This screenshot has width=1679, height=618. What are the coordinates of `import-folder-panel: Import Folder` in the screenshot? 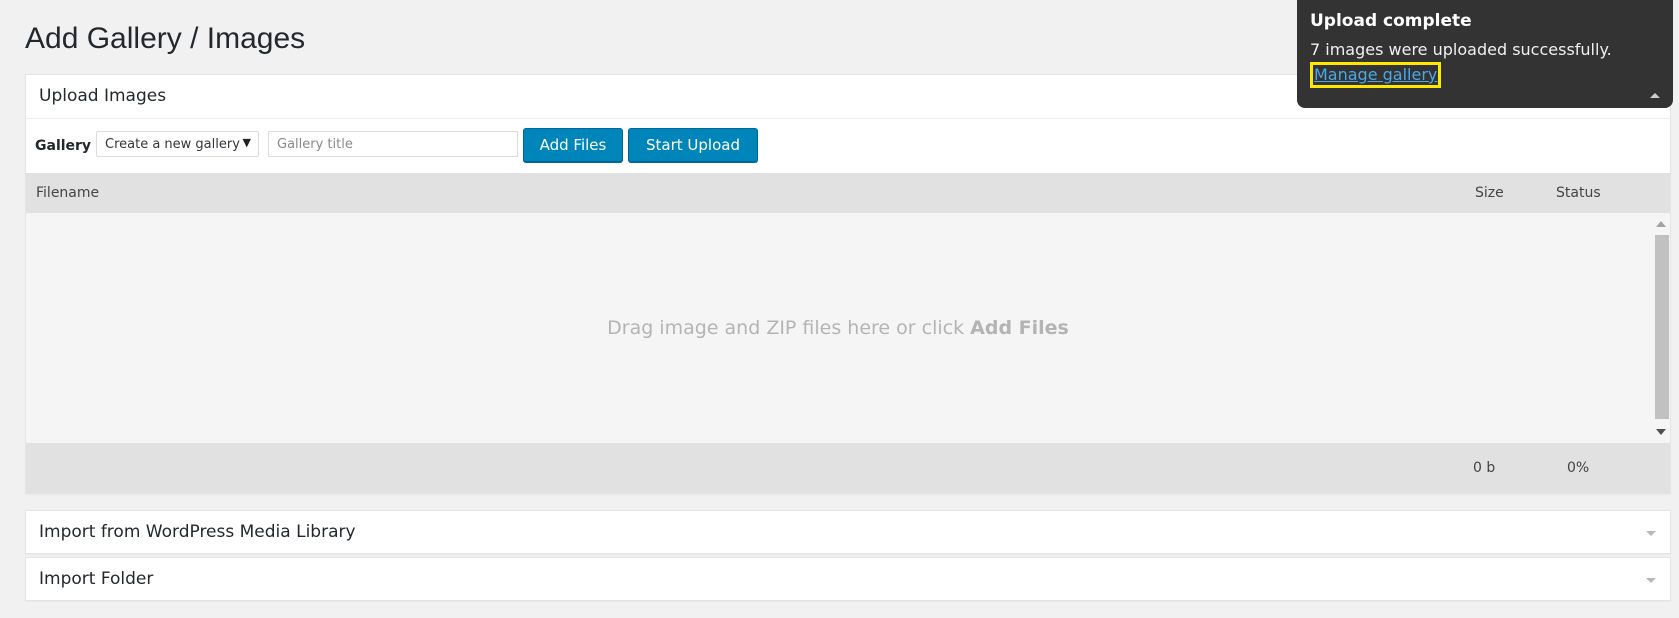 It's located at (848, 579).